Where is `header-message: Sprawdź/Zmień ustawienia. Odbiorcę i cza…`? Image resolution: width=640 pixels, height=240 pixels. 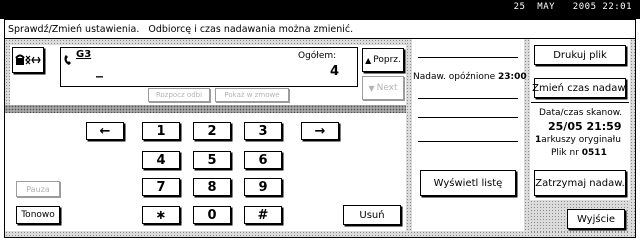 header-message: Sprawdź/Zmień ustawienia. Odbiorcę i cza… is located at coordinates (181, 29).